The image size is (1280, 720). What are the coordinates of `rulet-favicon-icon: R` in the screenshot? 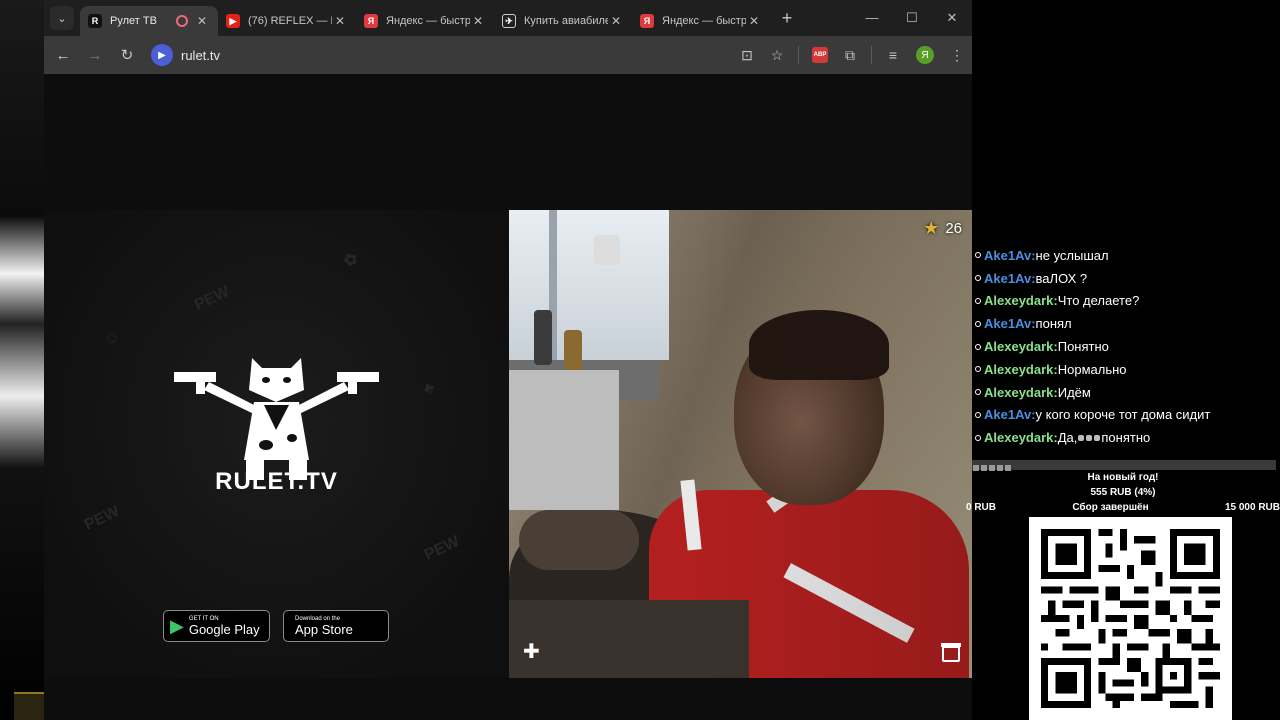 It's located at (95, 21).